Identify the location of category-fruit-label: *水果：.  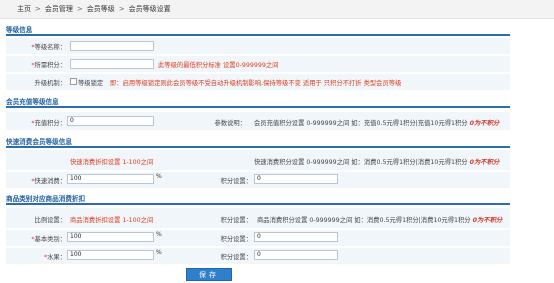
(54, 257).